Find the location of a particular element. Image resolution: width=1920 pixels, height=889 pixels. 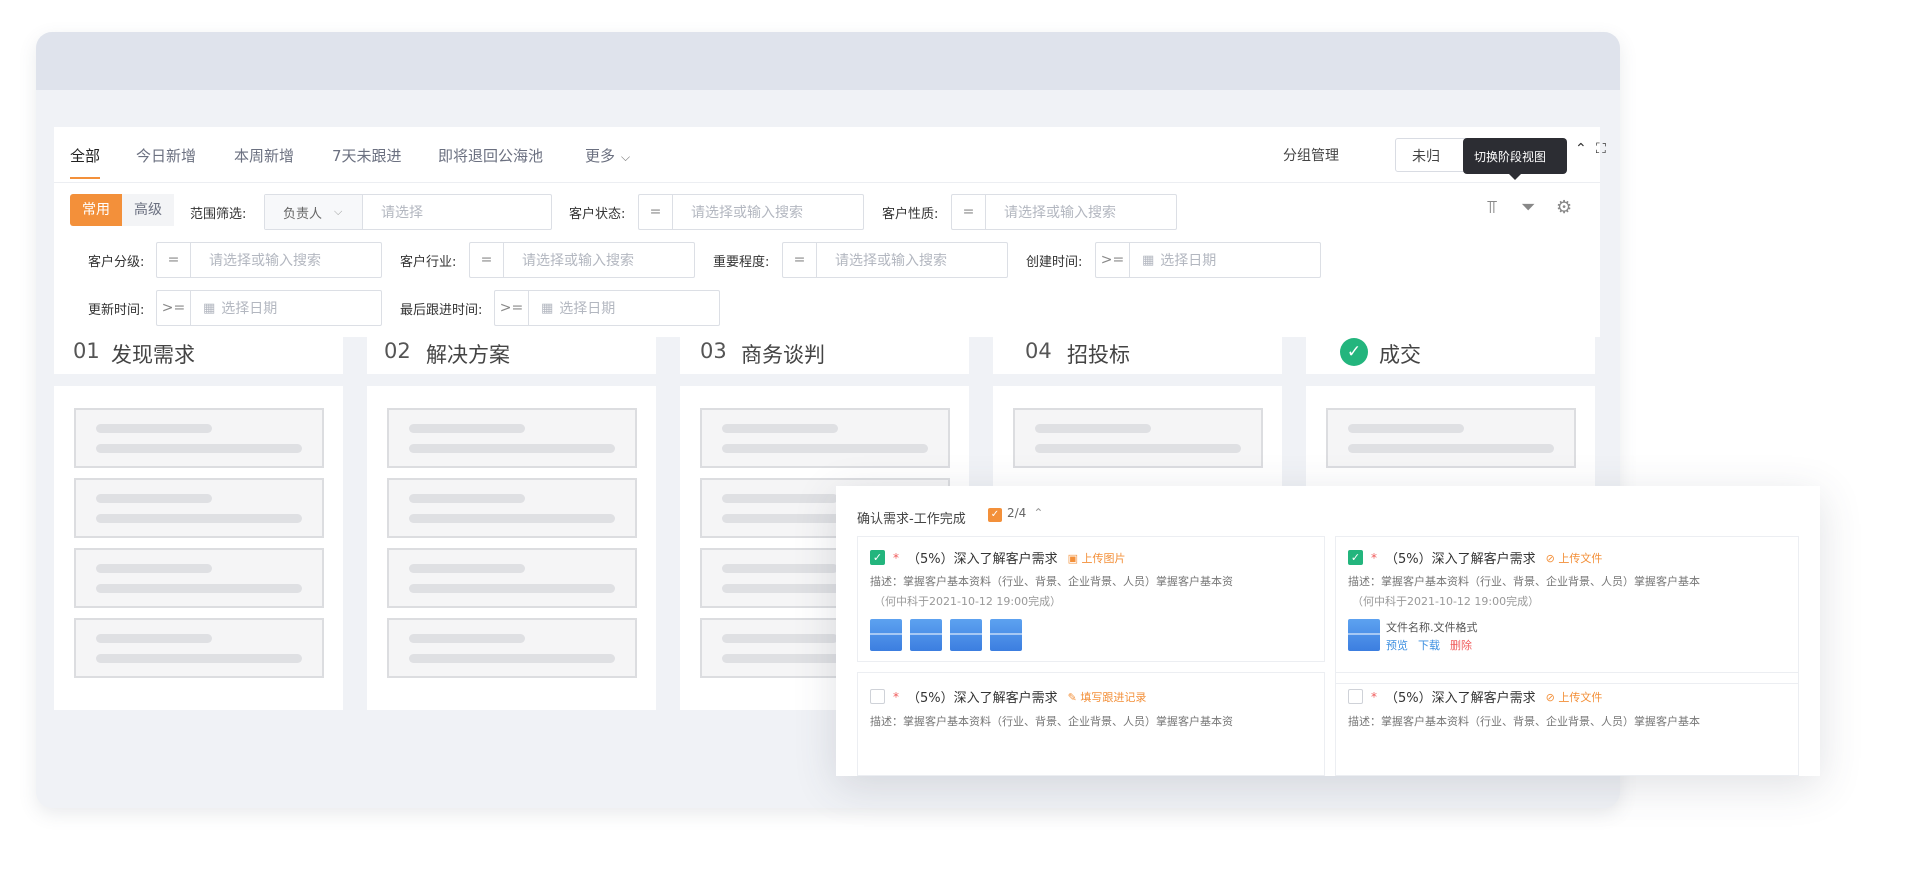

nature-filter: = 请选择或输入搜索 is located at coordinates (1064, 212).